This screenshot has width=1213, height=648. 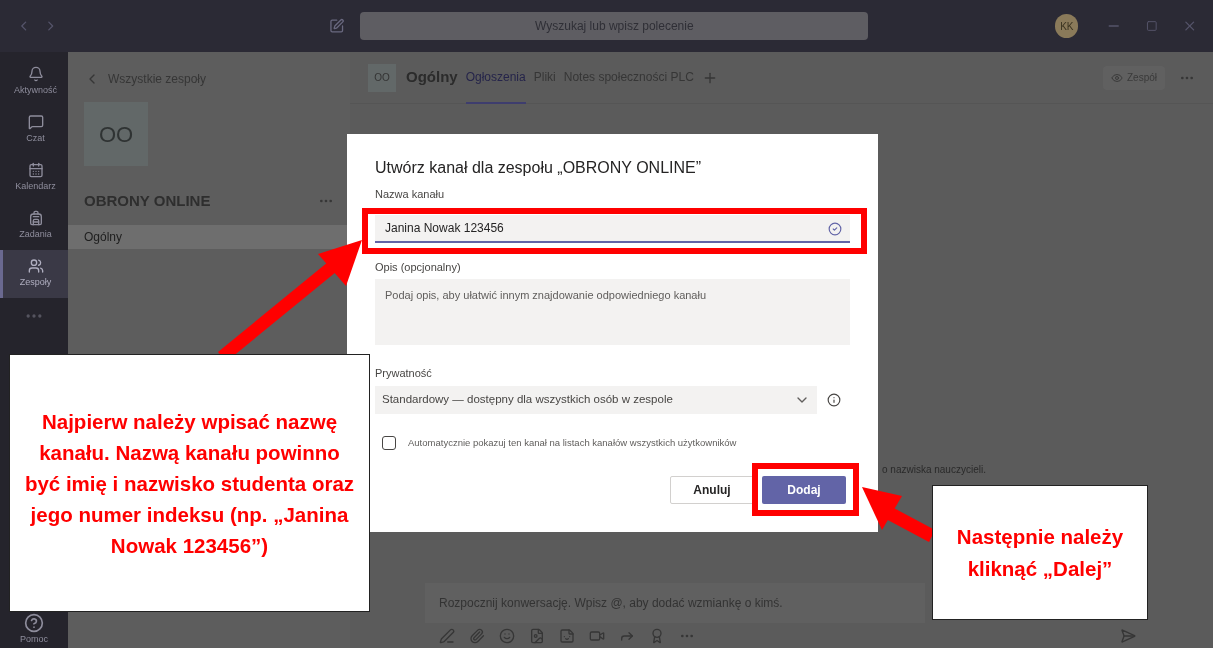 I want to click on help-button: Pomoc, so click(x=34, y=630).